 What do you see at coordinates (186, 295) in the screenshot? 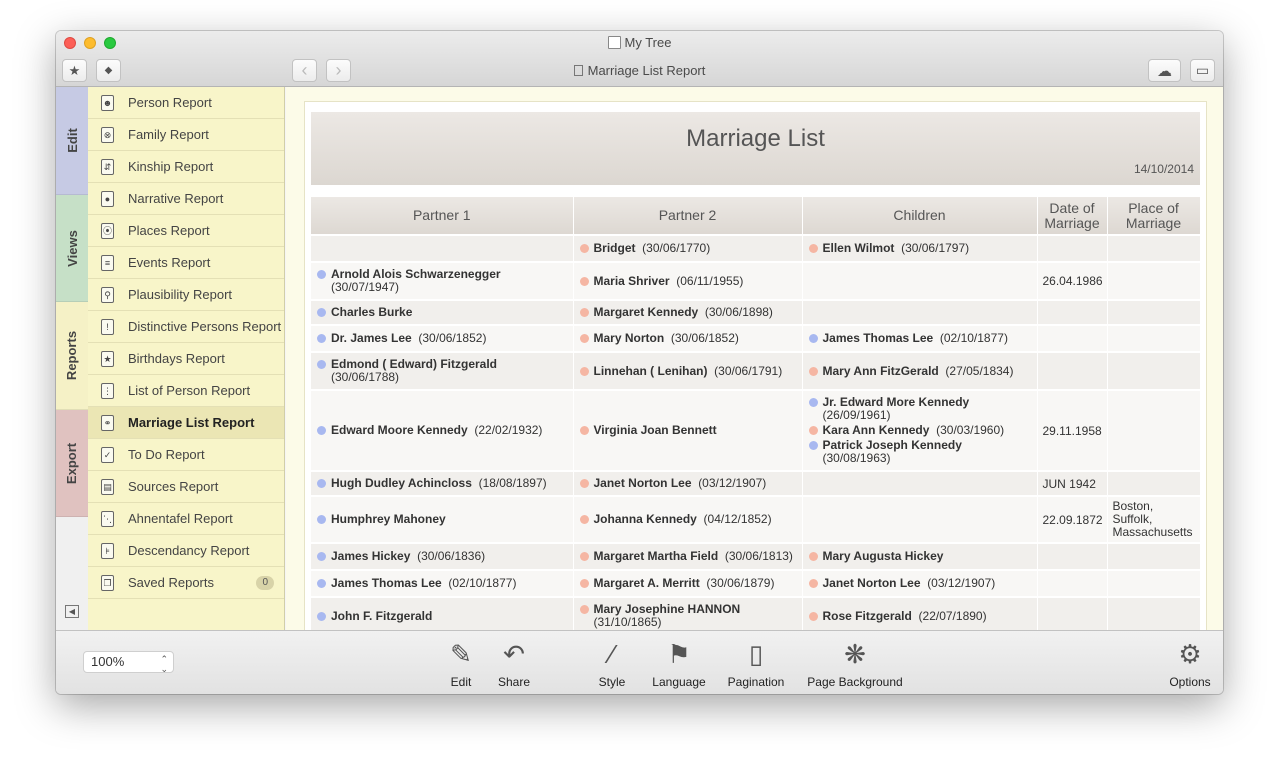
I see `sidebar-item-plausibility-report: ⚲ Plausibility Report` at bounding box center [186, 295].